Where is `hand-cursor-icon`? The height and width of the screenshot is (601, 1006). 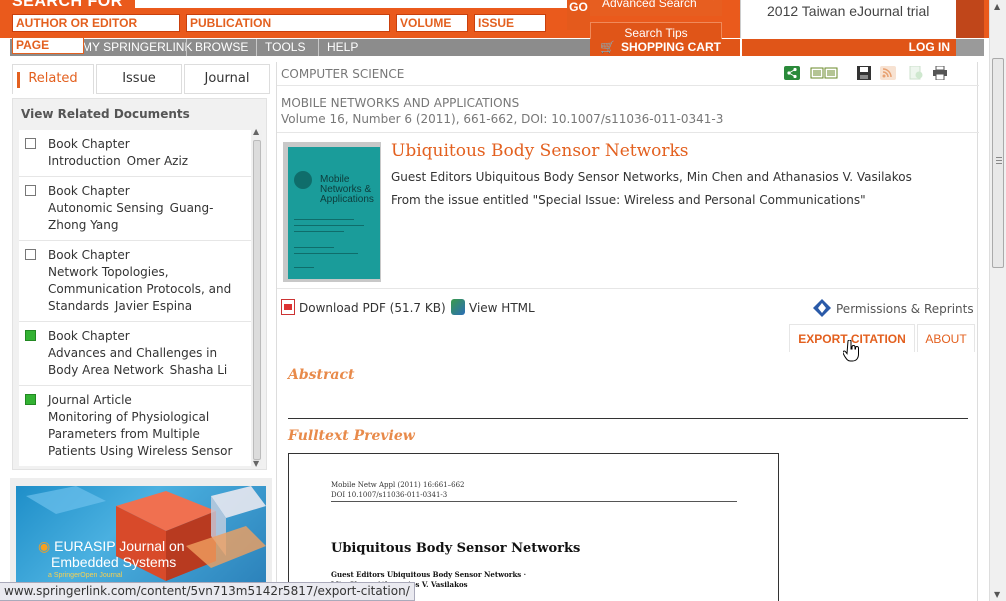 hand-cursor-icon is located at coordinates (851, 351).